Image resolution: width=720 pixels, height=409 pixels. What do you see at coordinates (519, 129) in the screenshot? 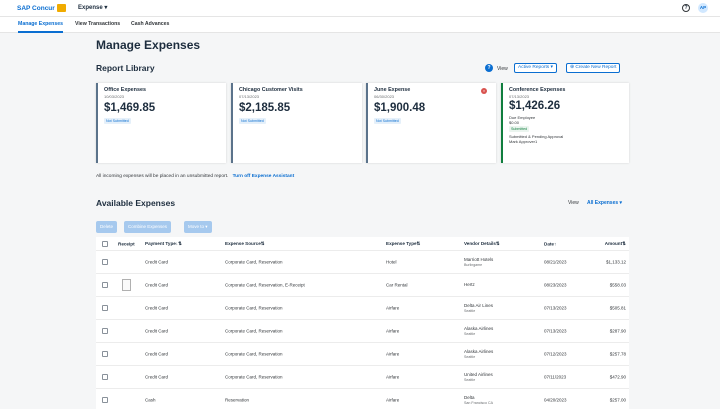
I see `status-badge: Submitted` at bounding box center [519, 129].